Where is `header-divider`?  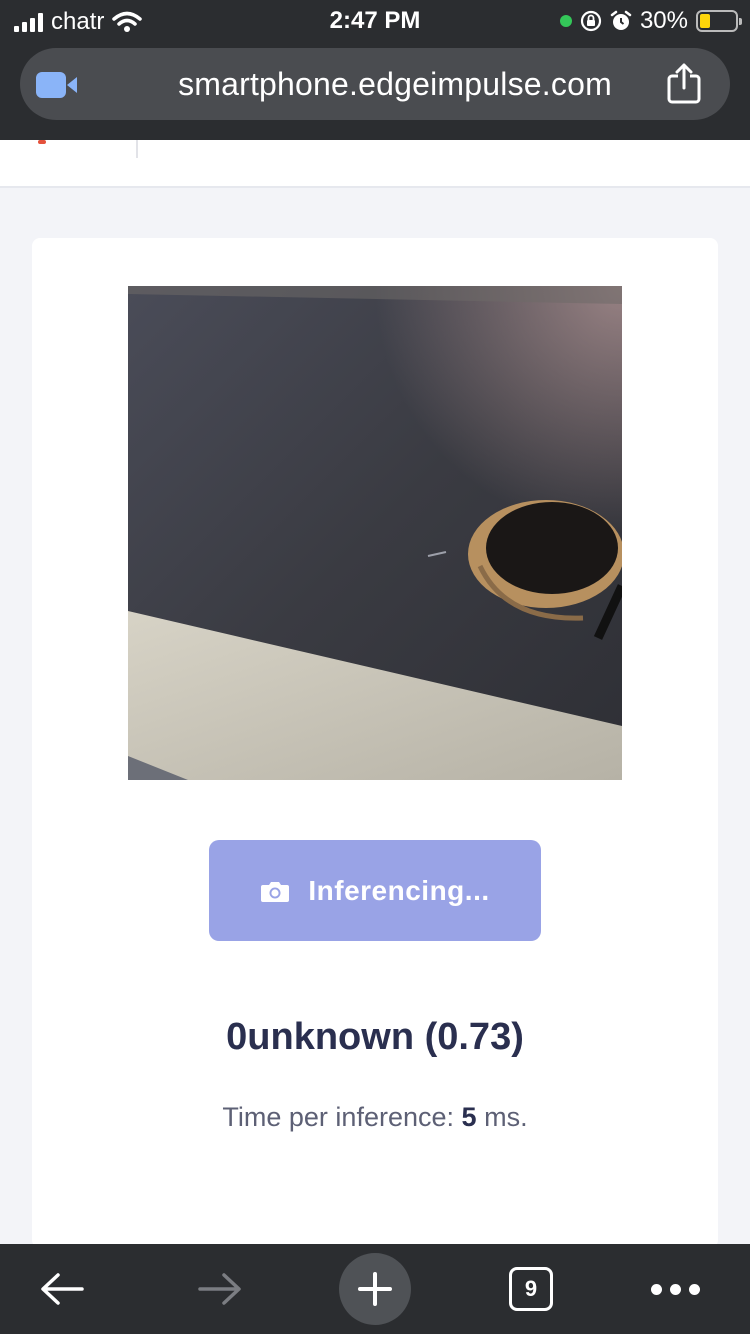 header-divider is located at coordinates (137, 149).